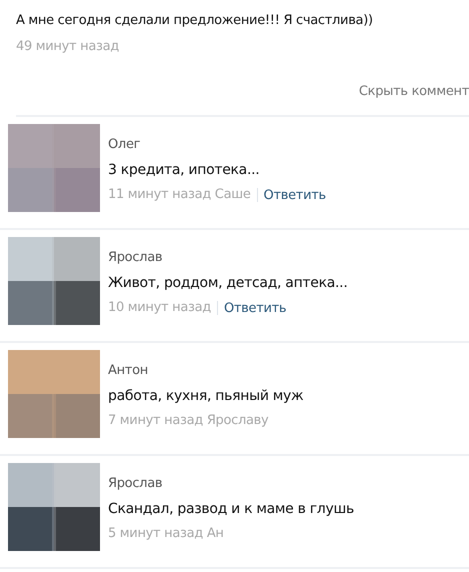 Image resolution: width=469 pixels, height=572 pixels. Describe the element at coordinates (68, 47) in the screenshot. I see `post-time: 49 минут назад` at that location.